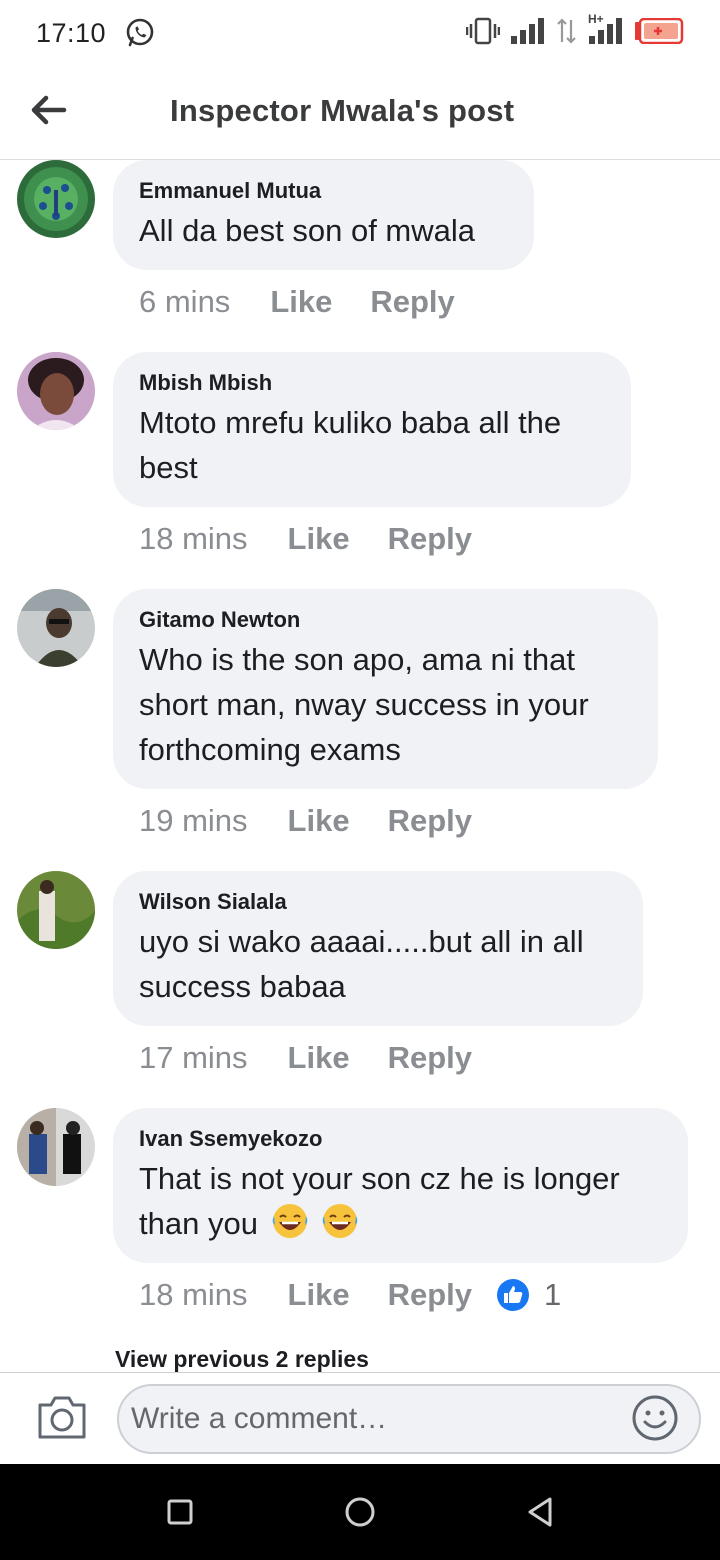 The height and width of the screenshot is (1560, 720). I want to click on comment-author: Ivan Ssemyekozo, so click(400, 1138).